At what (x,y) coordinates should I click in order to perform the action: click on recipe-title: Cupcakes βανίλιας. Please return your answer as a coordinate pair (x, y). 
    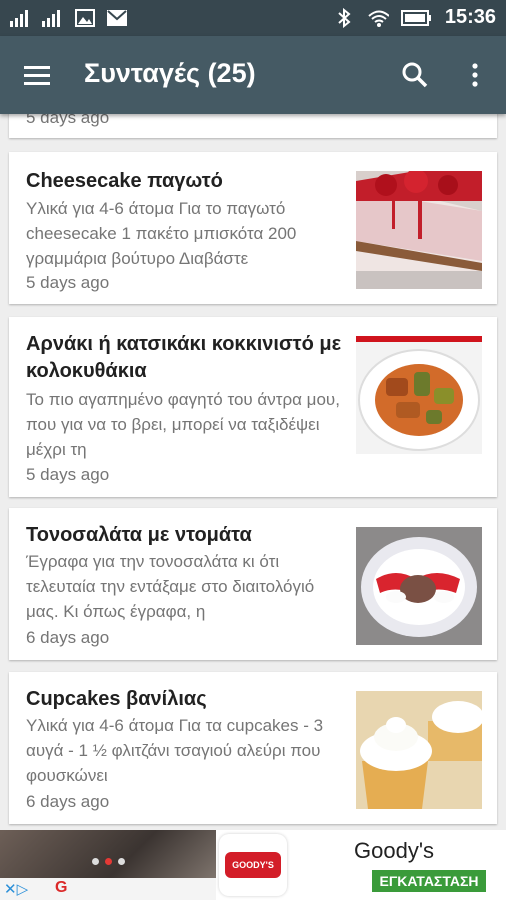
    Looking at the image, I should click on (116, 699).